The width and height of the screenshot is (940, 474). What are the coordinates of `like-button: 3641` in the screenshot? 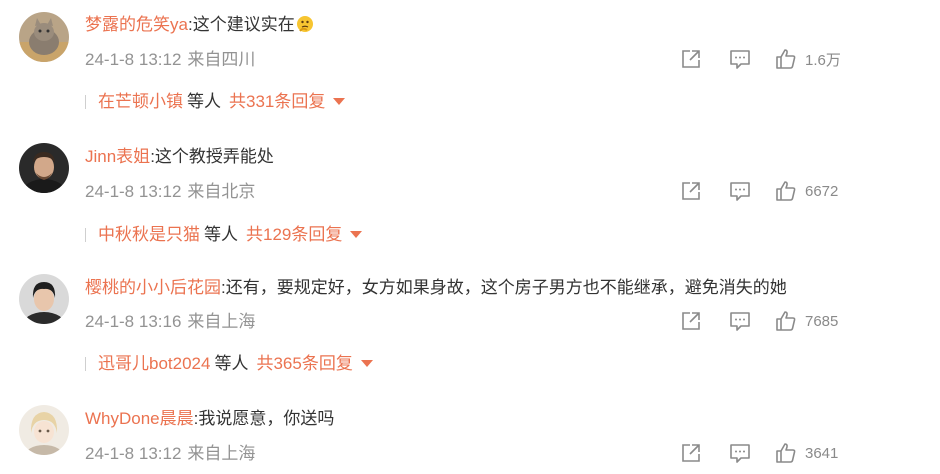 It's located at (806, 453).